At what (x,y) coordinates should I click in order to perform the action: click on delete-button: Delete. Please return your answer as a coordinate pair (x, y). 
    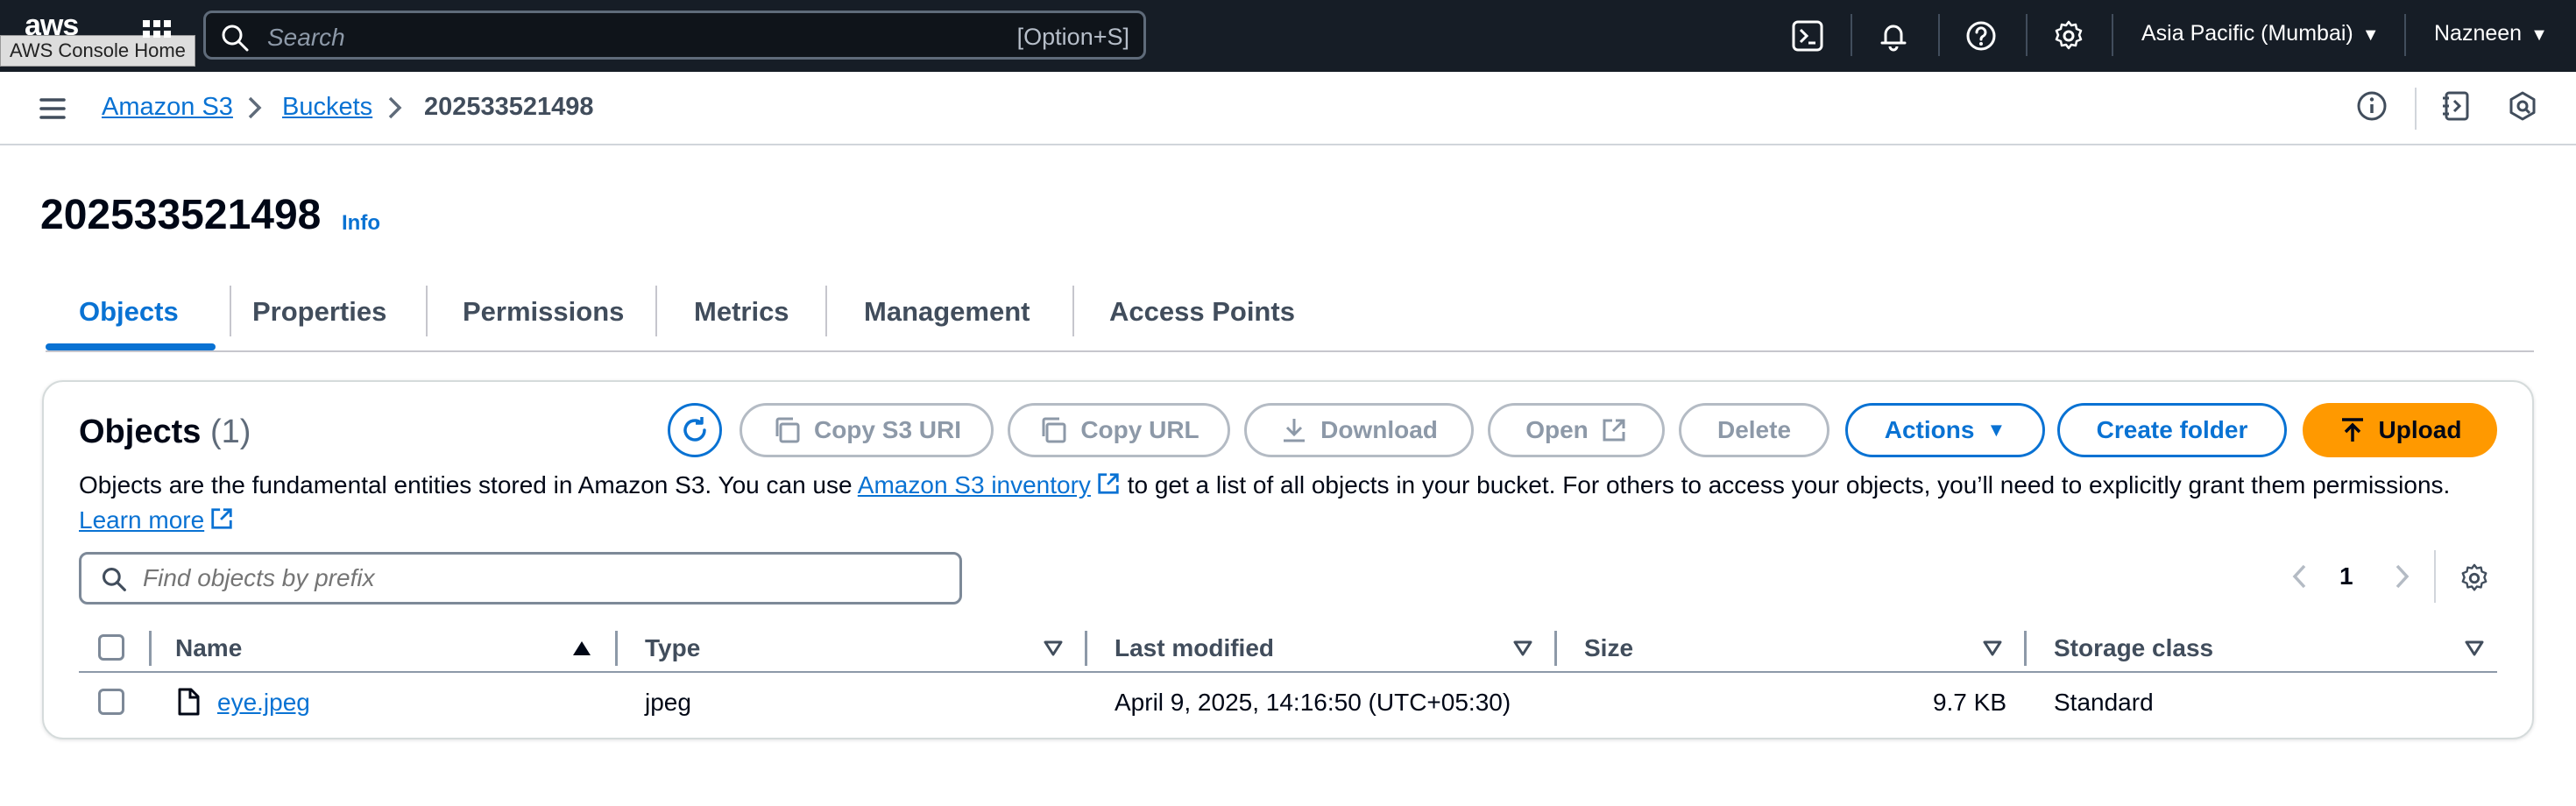
    Looking at the image, I should click on (1754, 430).